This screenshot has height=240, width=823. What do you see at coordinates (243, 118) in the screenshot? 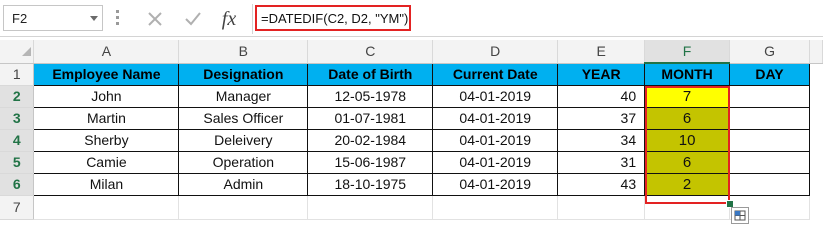
I see `cell-designation: Sales Officer` at bounding box center [243, 118].